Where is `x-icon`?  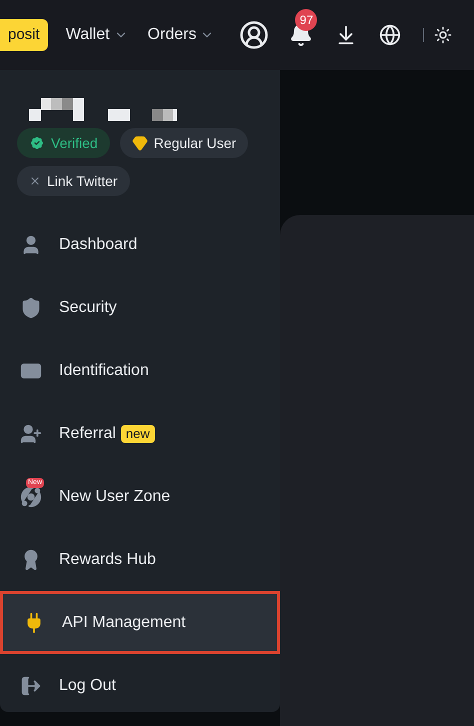
x-icon is located at coordinates (35, 181).